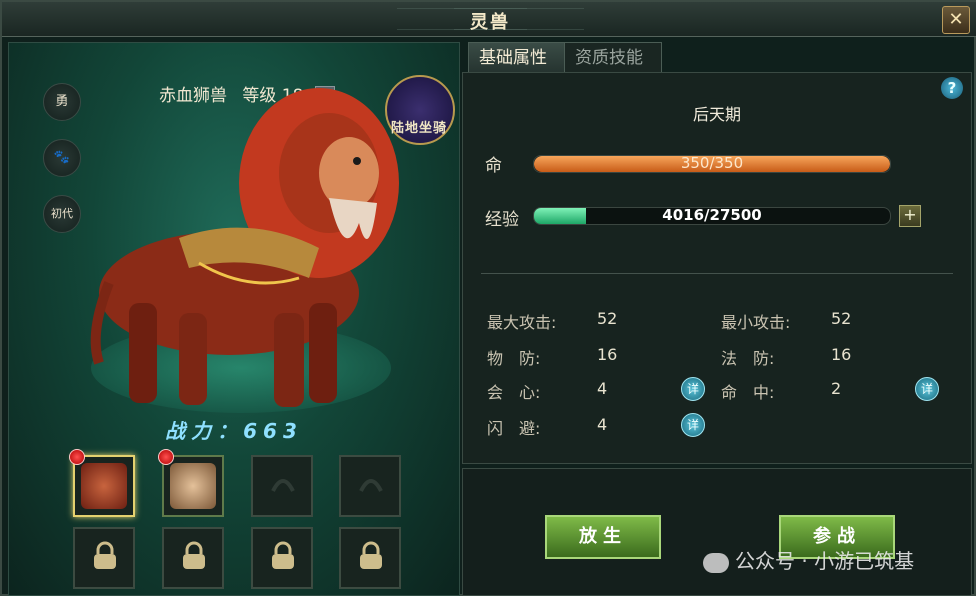 The image size is (976, 596). Describe the element at coordinates (910, 216) in the screenshot. I see `add-exp-button: +` at that location.